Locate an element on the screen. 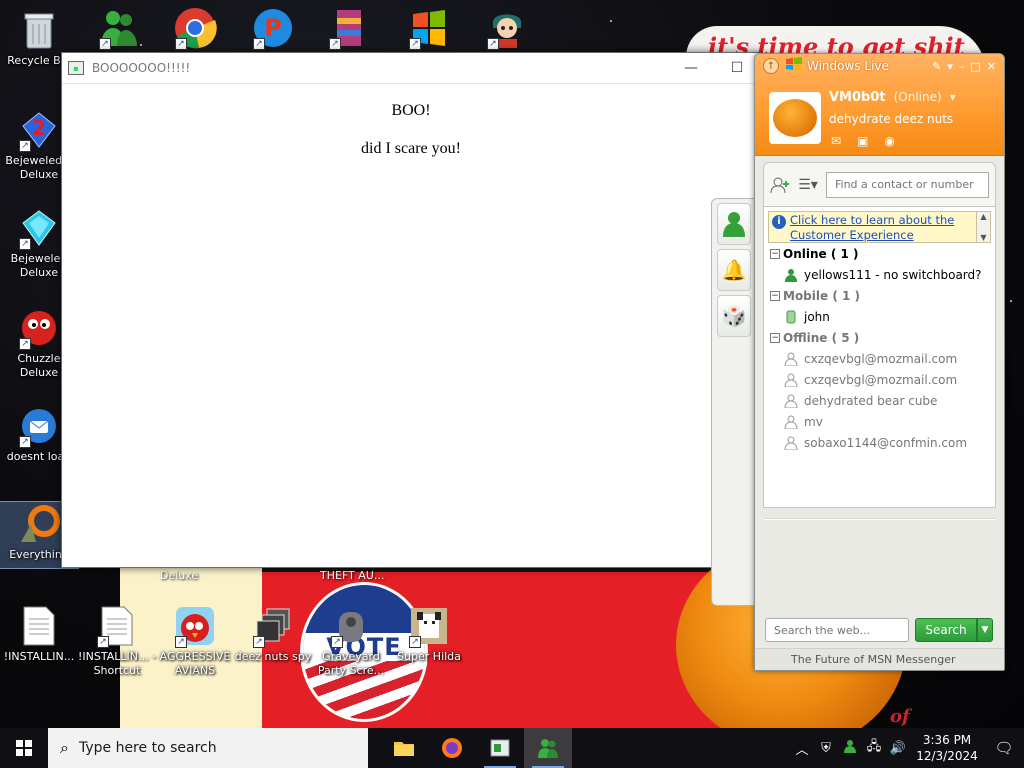  msn-maximize-button: □ is located at coordinates (975, 66).